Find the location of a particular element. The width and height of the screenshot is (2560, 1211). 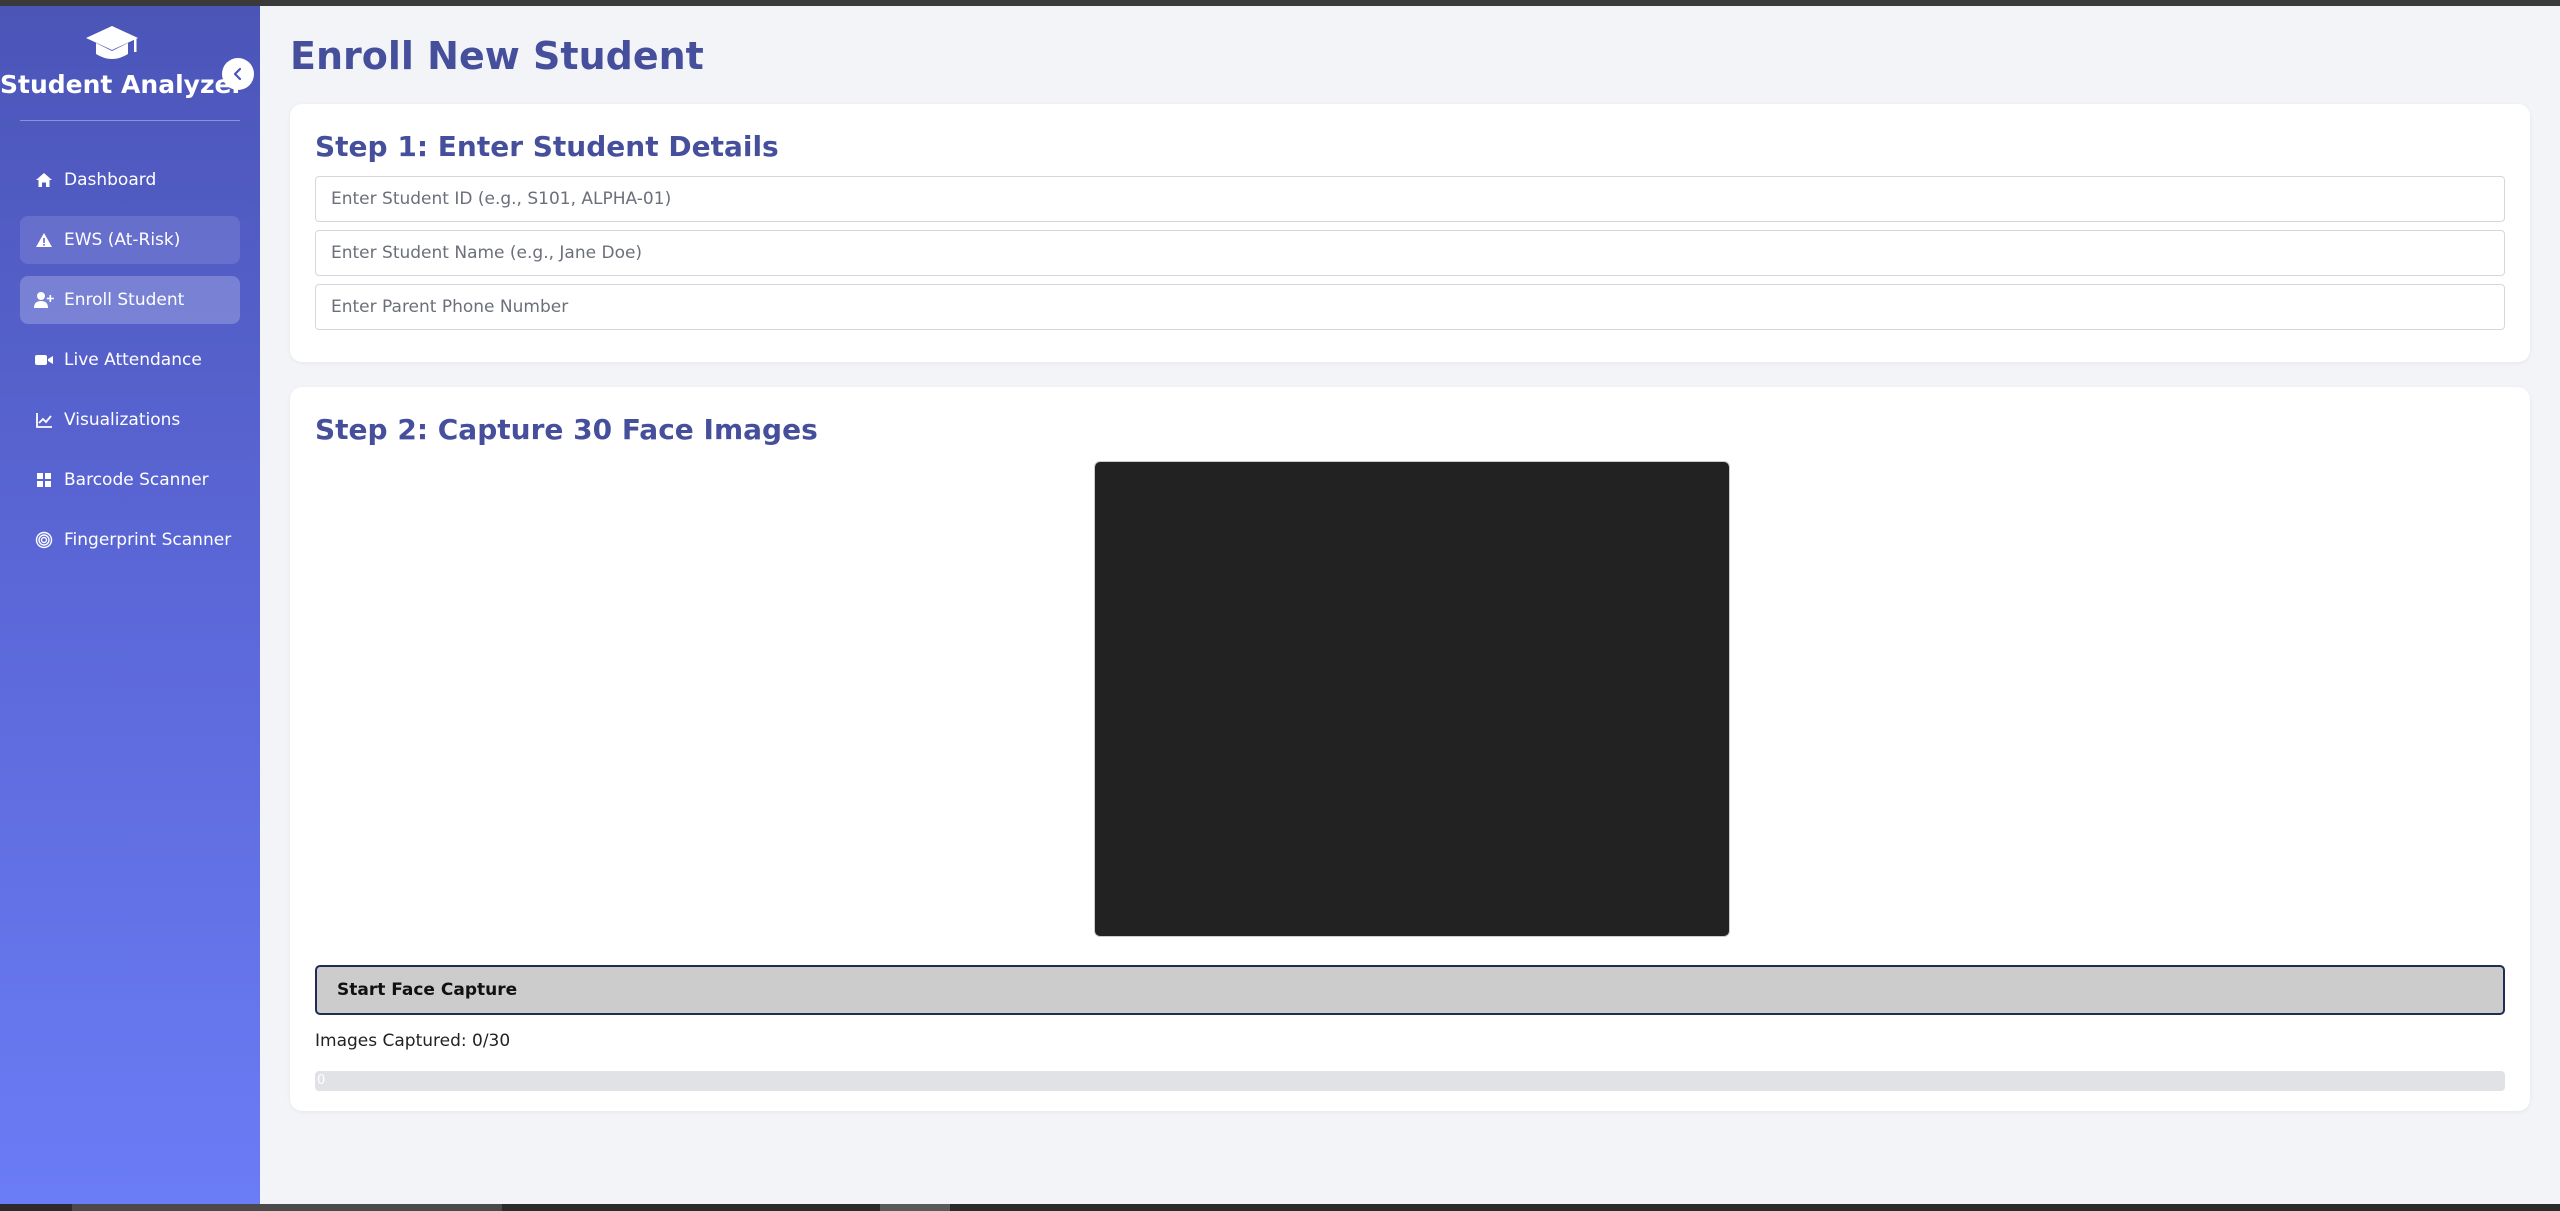

sidebar-item-barcode-scanner: Barcode Scanner is located at coordinates (130, 480).